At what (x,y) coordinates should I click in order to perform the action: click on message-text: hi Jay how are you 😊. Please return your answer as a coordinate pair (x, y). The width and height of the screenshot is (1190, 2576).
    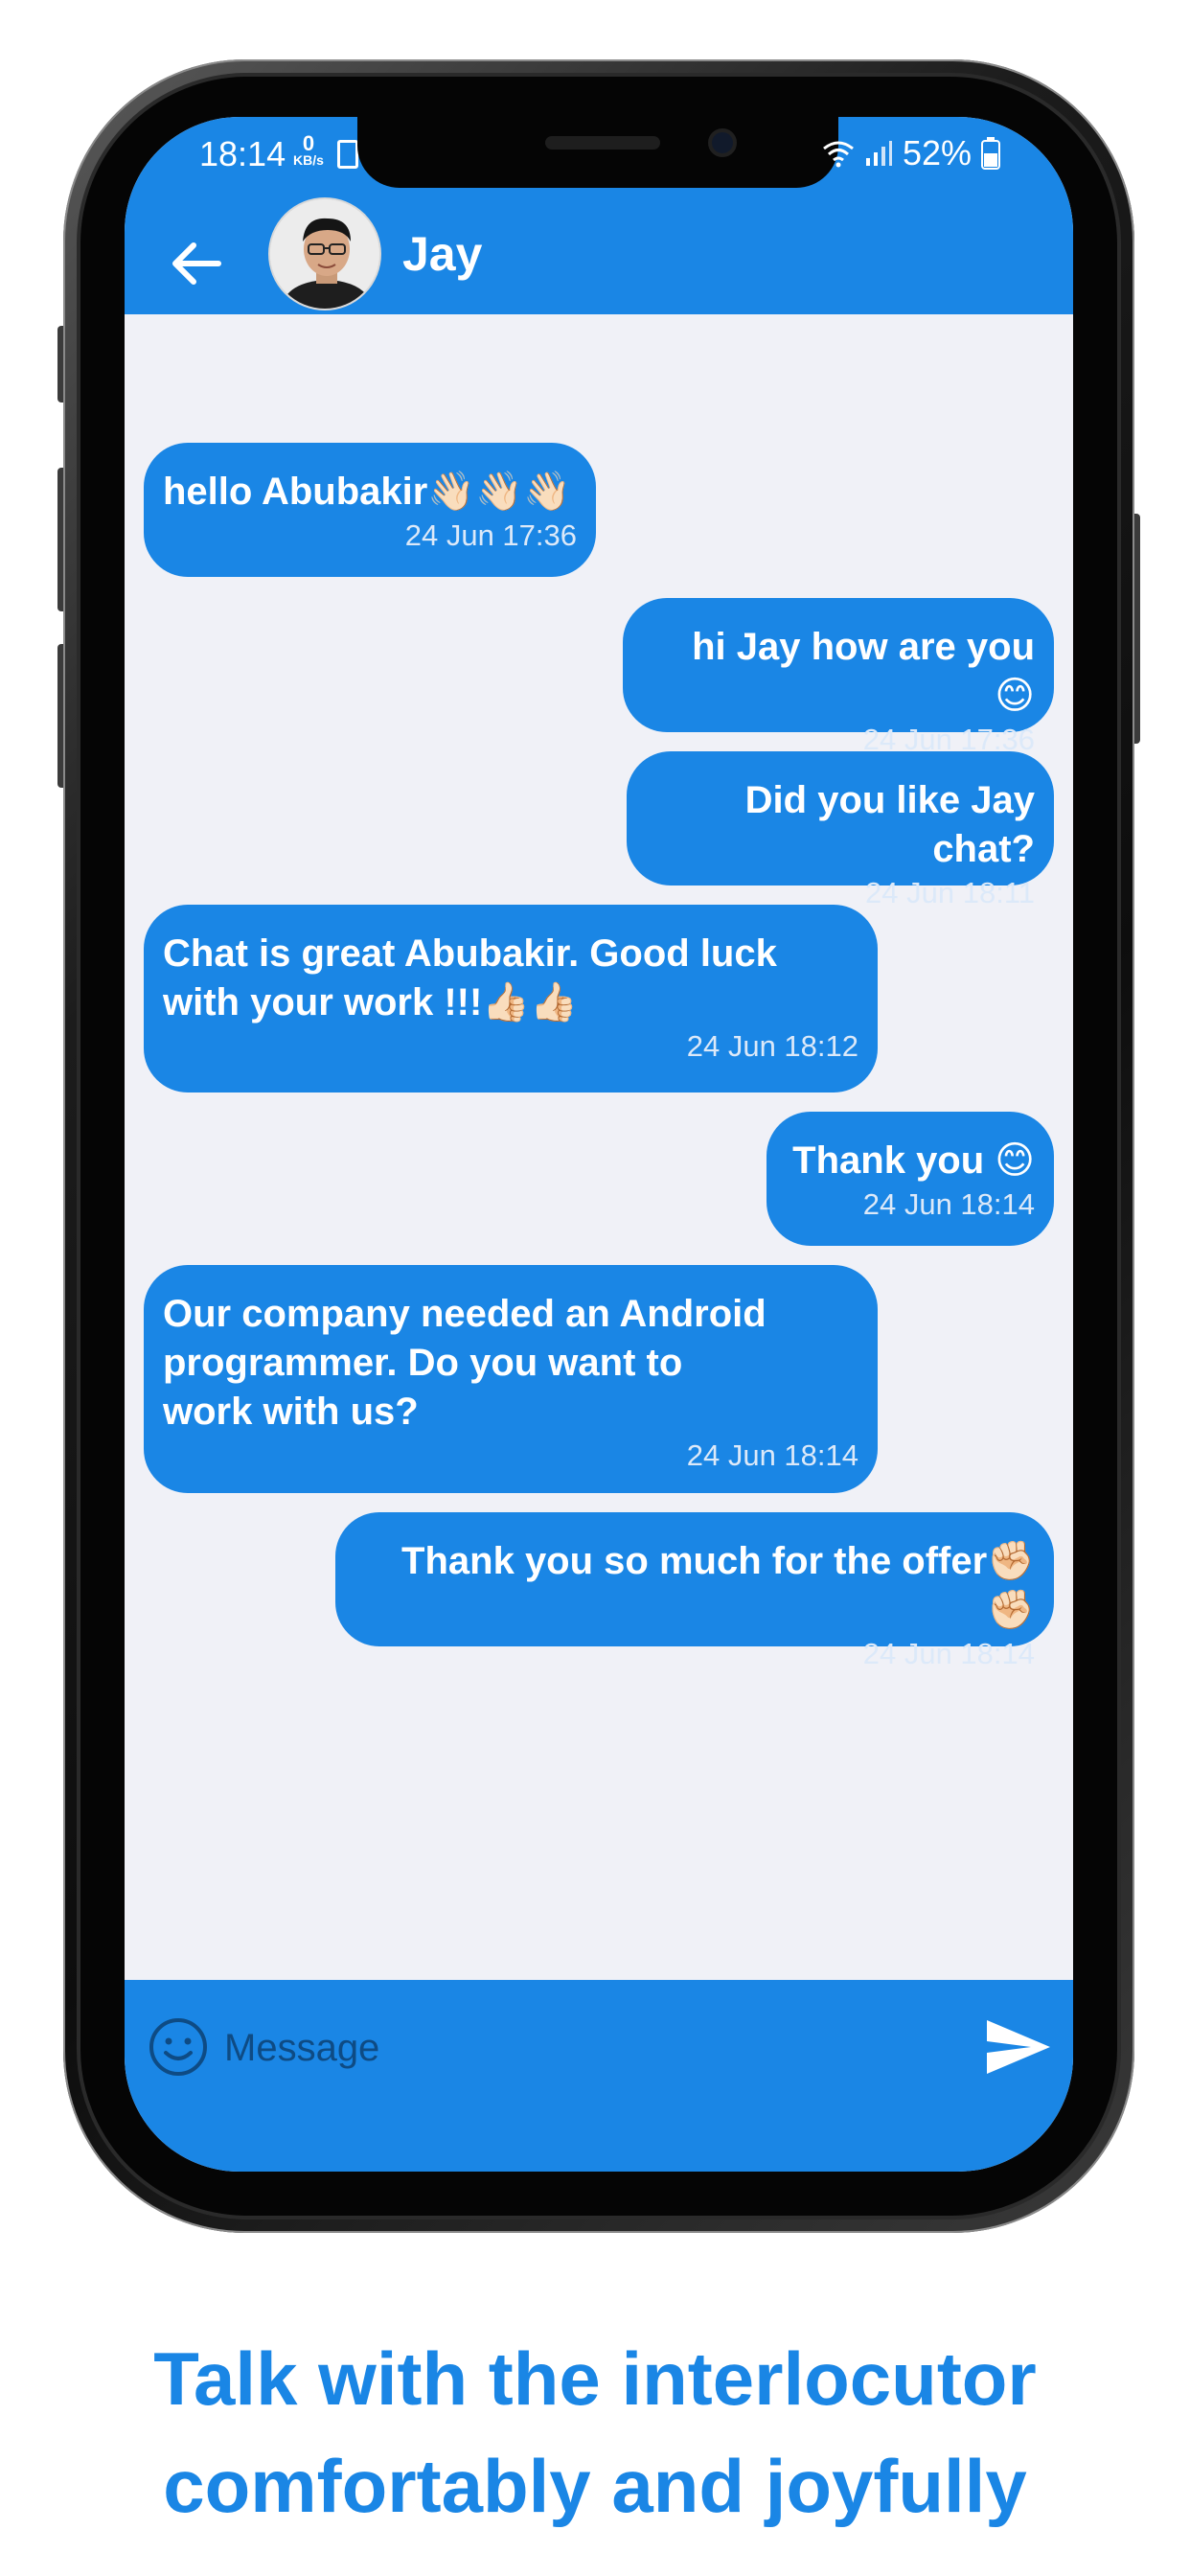
    Looking at the image, I should click on (864, 671).